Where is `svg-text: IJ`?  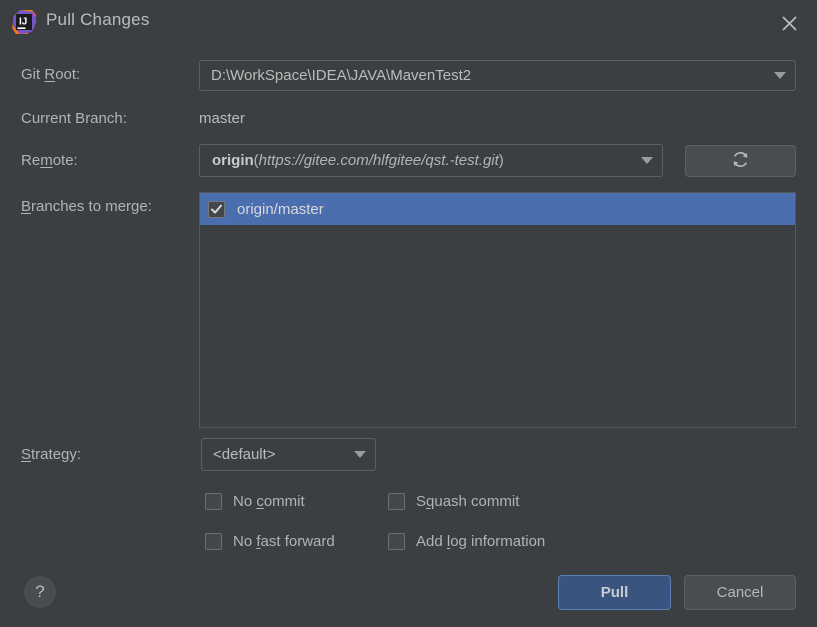 svg-text: IJ is located at coordinates (23, 22).